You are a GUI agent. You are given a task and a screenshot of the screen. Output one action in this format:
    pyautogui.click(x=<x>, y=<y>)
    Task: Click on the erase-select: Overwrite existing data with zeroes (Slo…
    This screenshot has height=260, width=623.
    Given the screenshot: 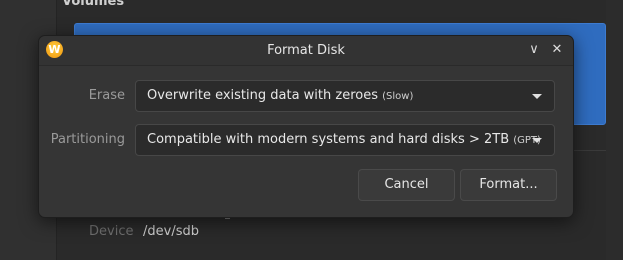 What is the action you would take?
    pyautogui.click(x=345, y=96)
    